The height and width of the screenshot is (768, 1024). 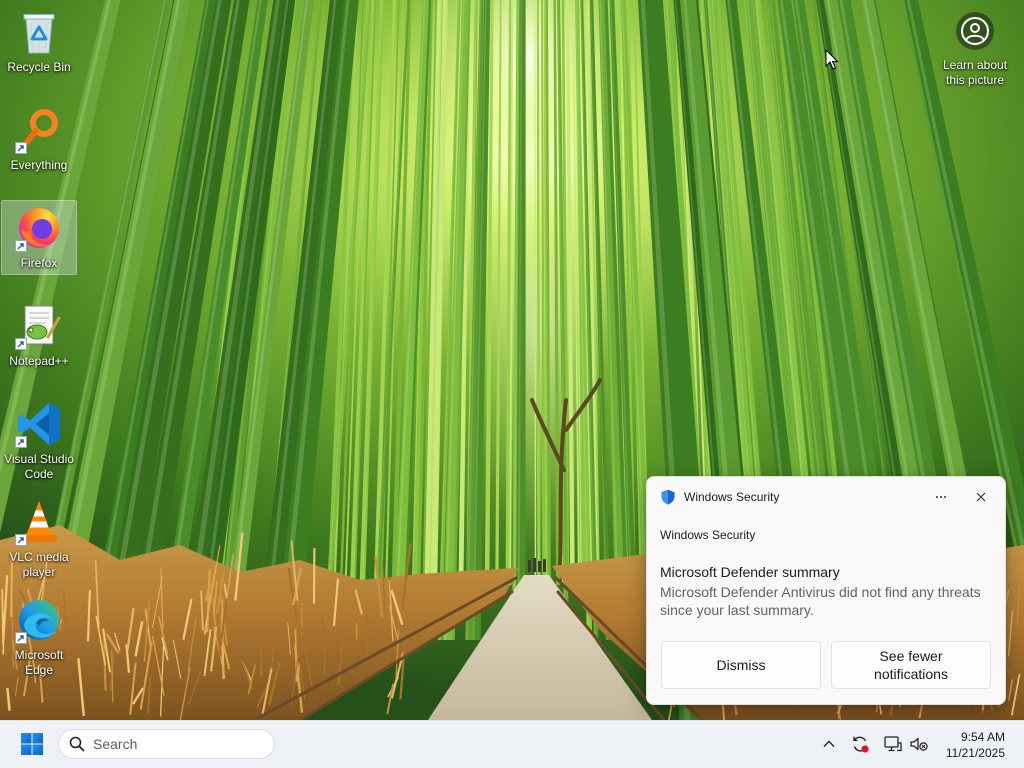 I want to click on close-icon, so click(x=981, y=497).